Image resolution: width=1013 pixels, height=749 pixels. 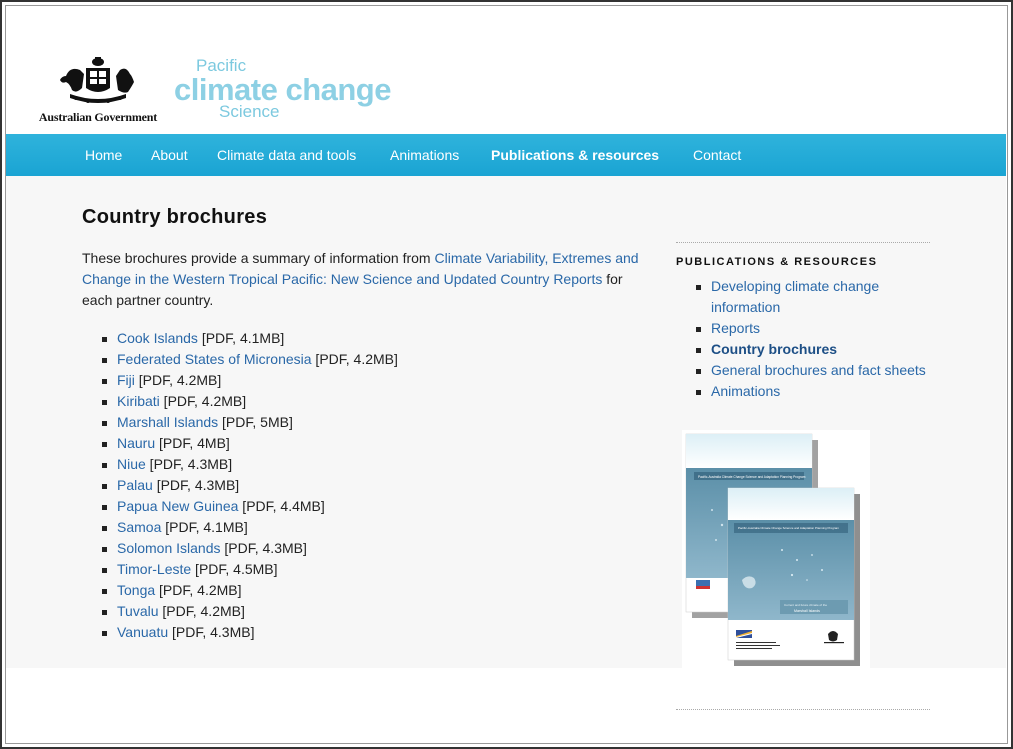 I want to click on sidebar-item-general-brochures: General brochures and fact sheets, so click(x=813, y=370).